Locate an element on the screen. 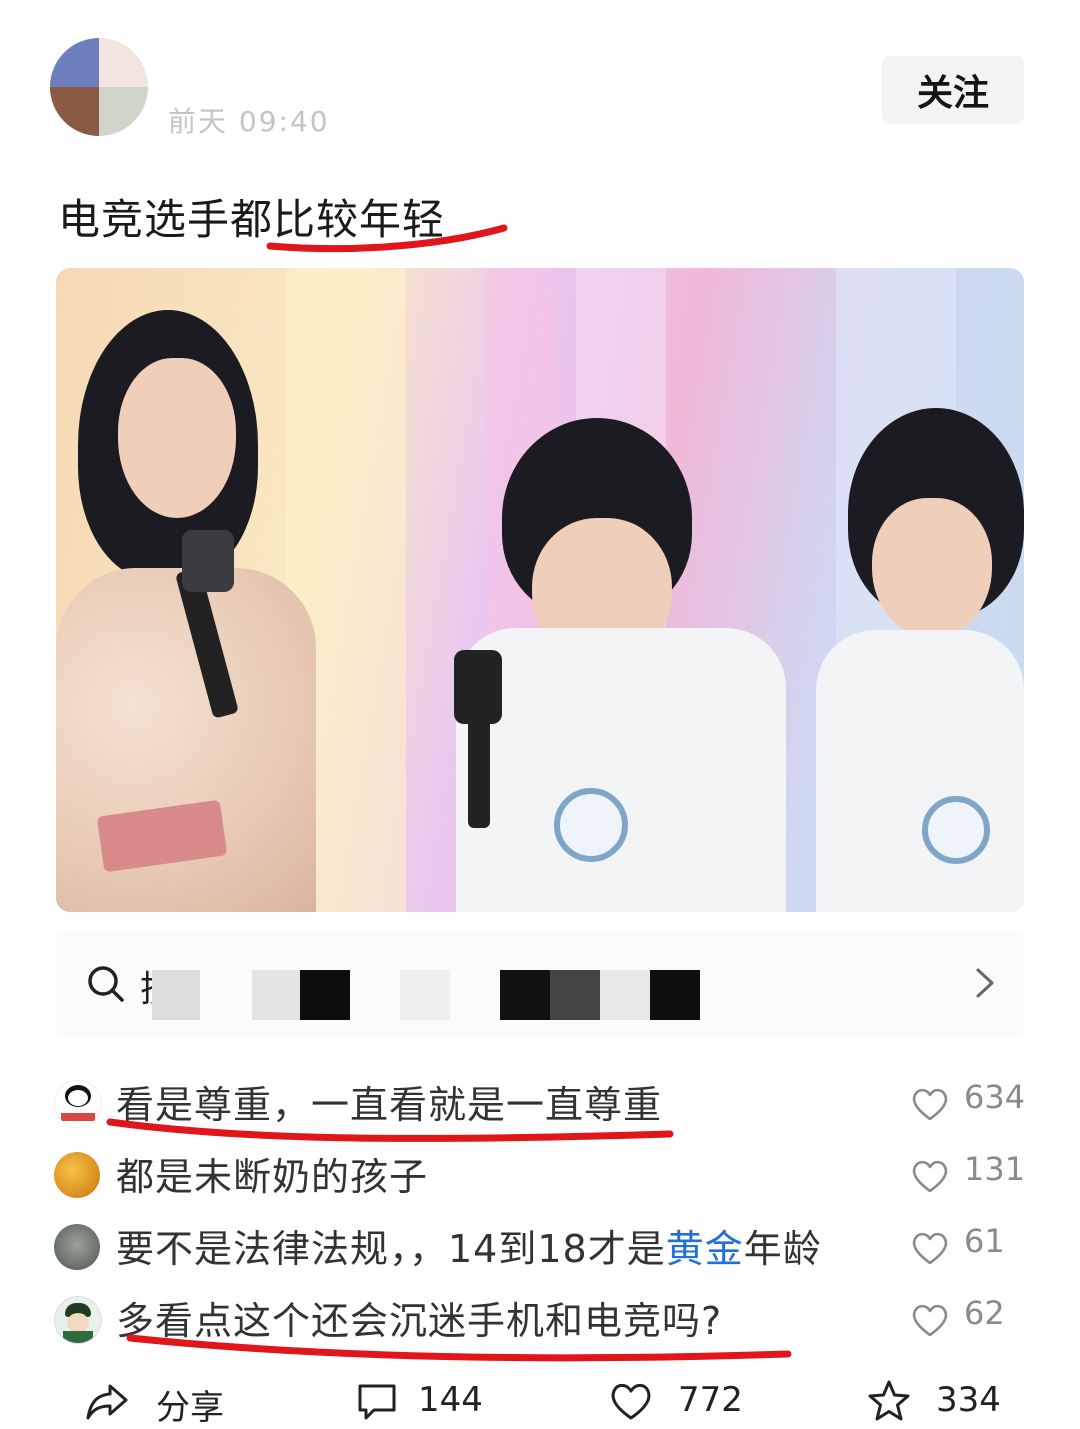 Image resolution: width=1080 pixels, height=1429 pixels. search-icon is located at coordinates (106, 984).